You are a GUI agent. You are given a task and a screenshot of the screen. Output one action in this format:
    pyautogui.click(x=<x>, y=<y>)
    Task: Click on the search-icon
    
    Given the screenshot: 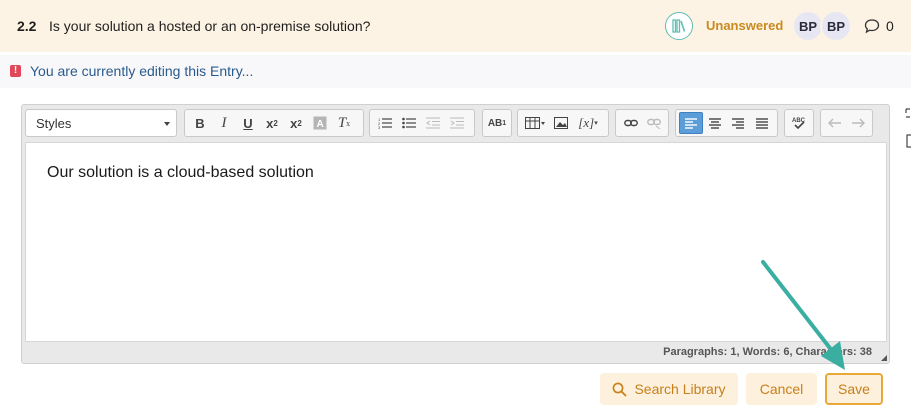 What is the action you would take?
    pyautogui.click(x=620, y=389)
    